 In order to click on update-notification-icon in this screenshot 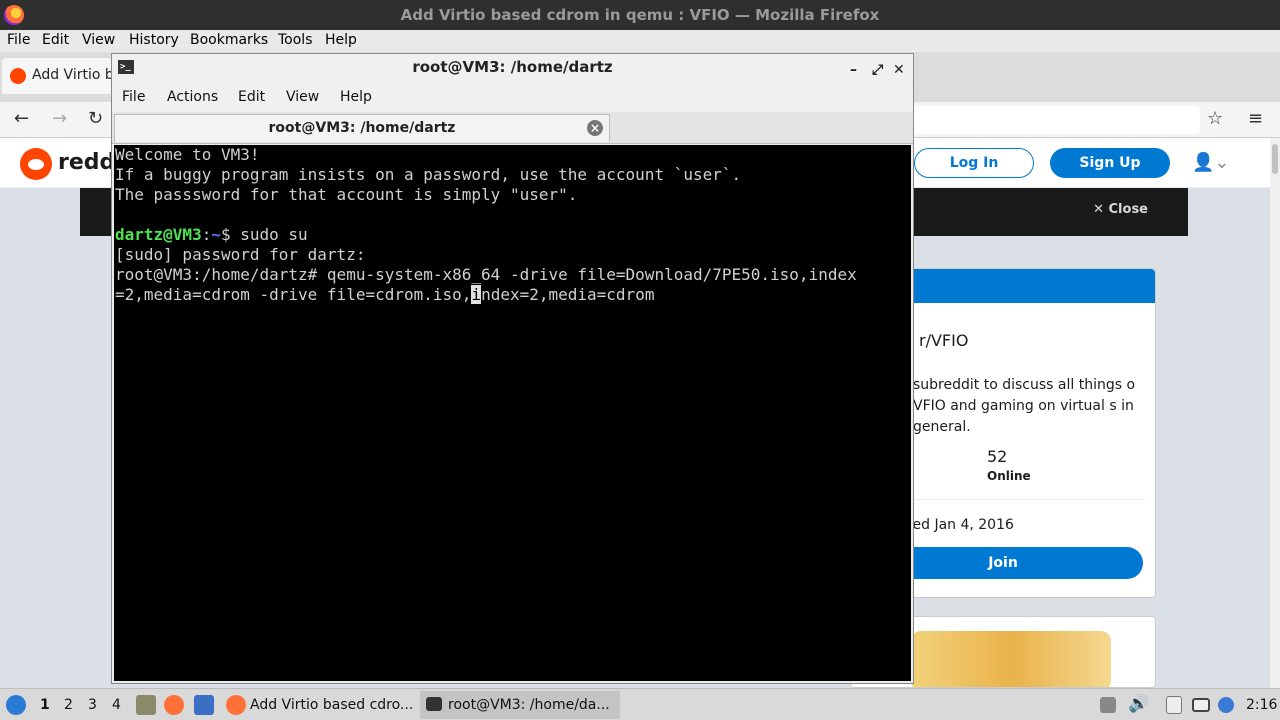, I will do `click(1226, 705)`.